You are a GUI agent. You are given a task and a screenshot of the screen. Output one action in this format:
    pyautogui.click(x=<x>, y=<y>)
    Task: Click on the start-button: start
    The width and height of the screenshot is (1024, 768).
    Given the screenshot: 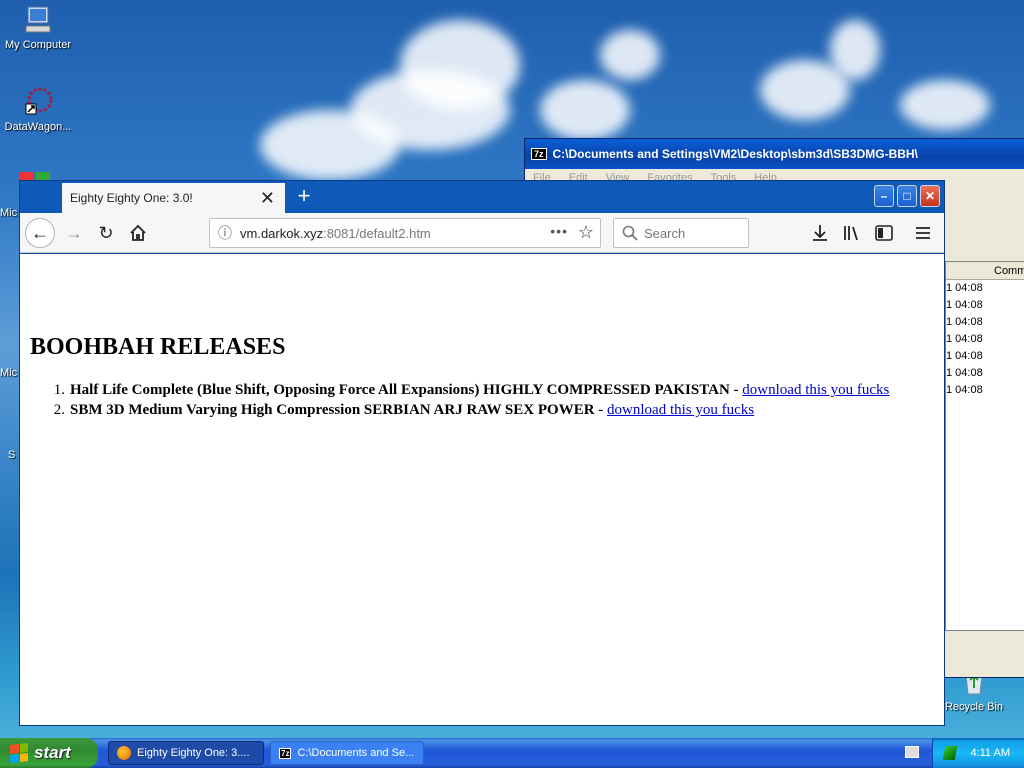 What is the action you would take?
    pyautogui.click(x=49, y=753)
    